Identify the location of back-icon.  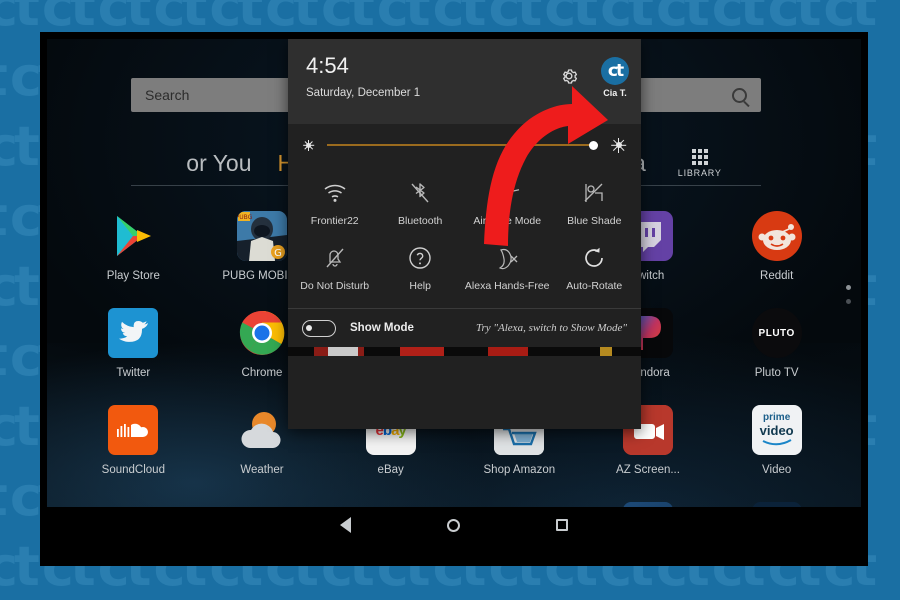
(345, 525).